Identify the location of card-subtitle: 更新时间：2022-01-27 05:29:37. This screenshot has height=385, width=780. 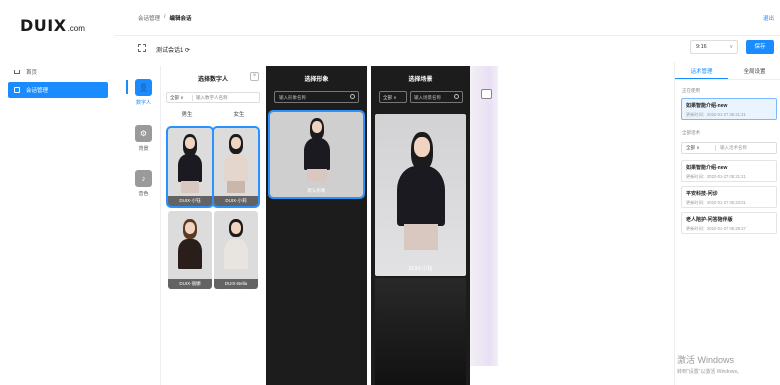
(716, 228).